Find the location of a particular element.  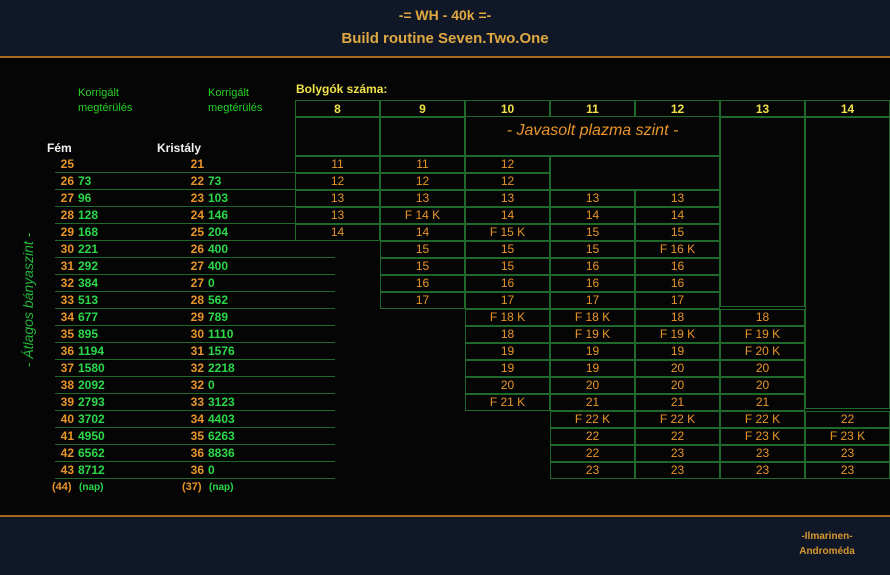

kristaly-level: 25 is located at coordinates (197, 232).